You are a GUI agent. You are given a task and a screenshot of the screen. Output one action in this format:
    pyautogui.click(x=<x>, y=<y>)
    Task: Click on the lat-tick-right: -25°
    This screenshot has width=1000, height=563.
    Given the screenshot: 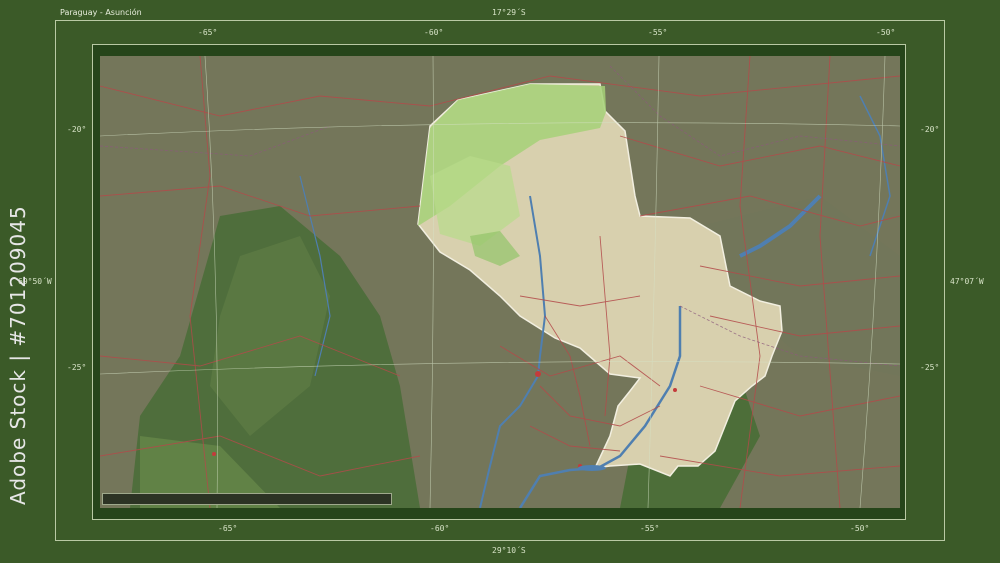 What is the action you would take?
    pyautogui.click(x=930, y=367)
    